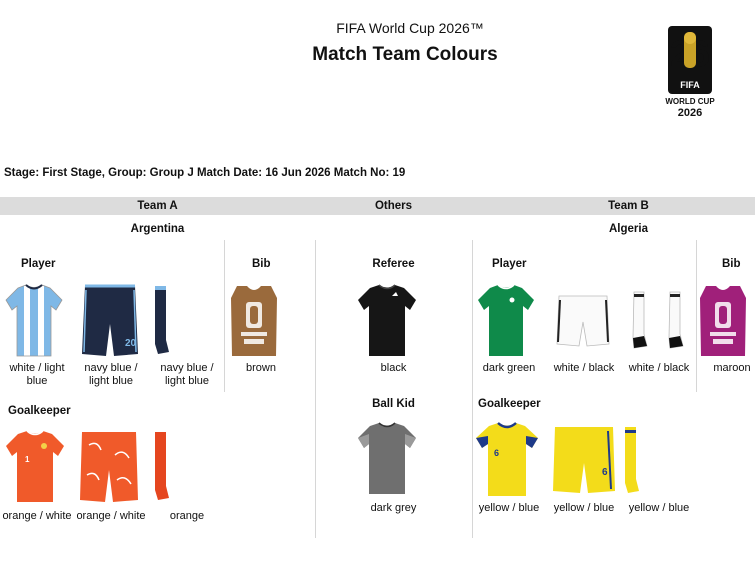  Describe the element at coordinates (157, 206) in the screenshot. I see `column-team-a: Team A` at that location.